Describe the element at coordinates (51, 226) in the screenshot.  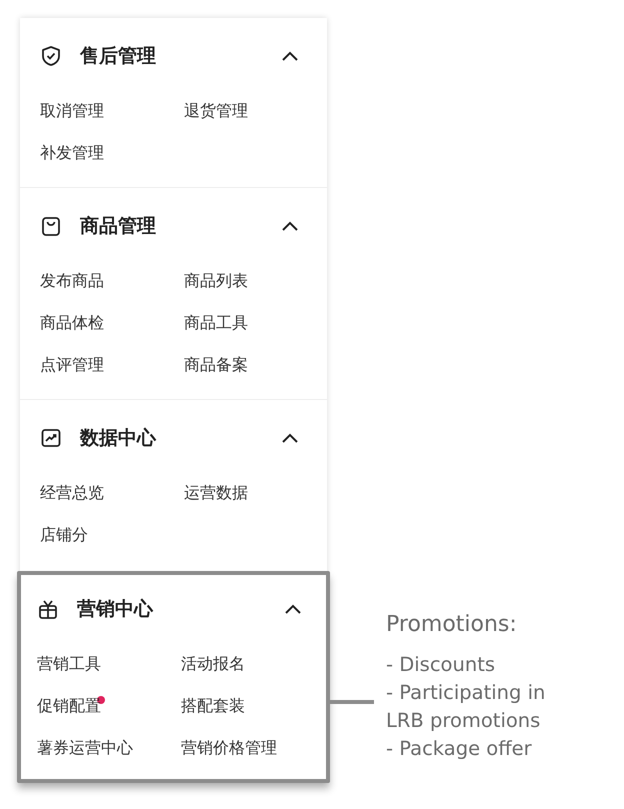
I see `bag-icon` at that location.